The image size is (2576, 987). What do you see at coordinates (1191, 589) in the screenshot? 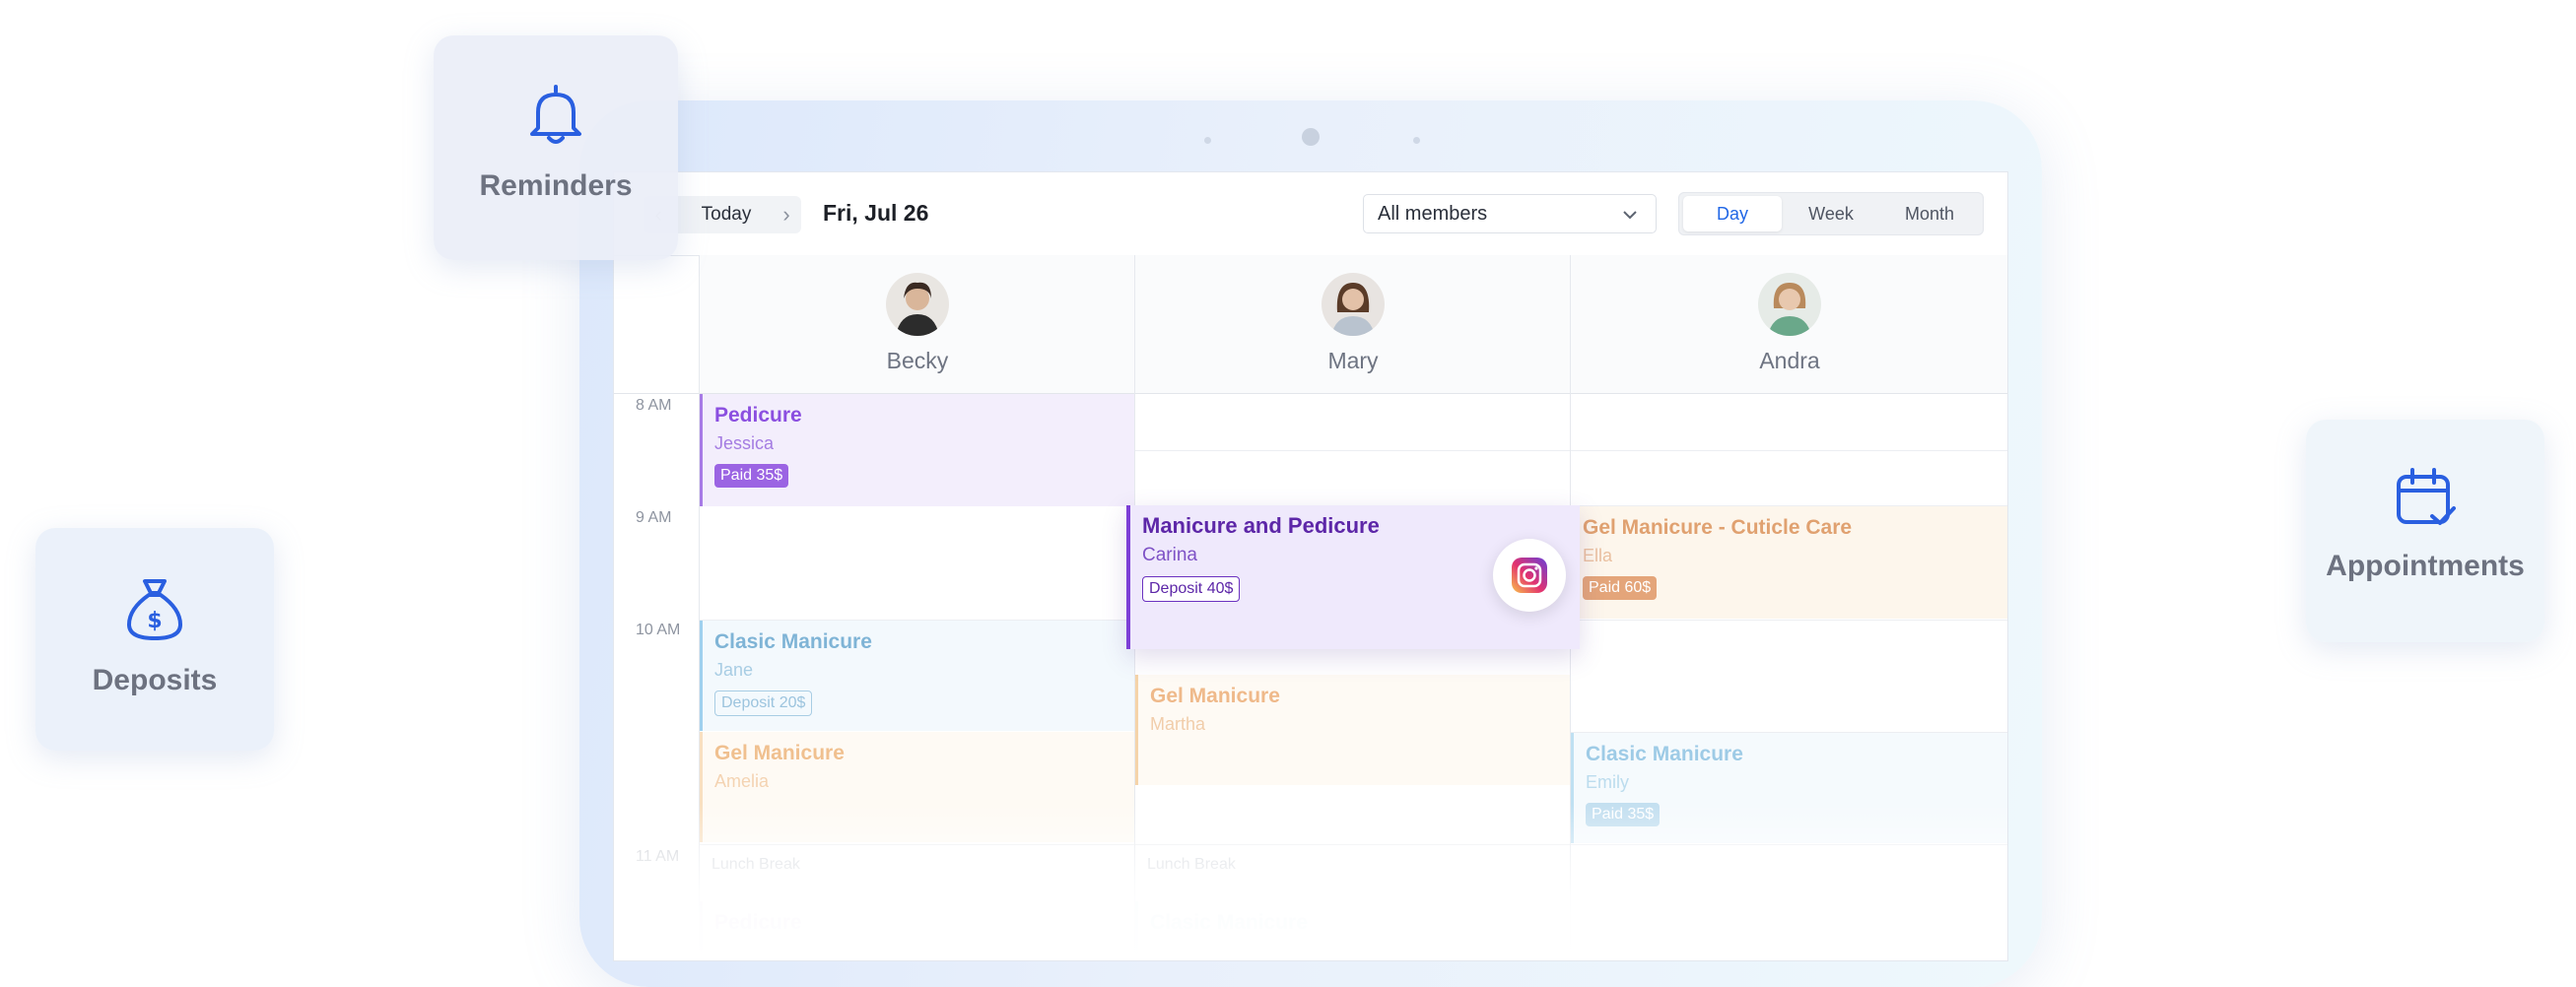
I see `status-badge: Deposit 40$` at bounding box center [1191, 589].